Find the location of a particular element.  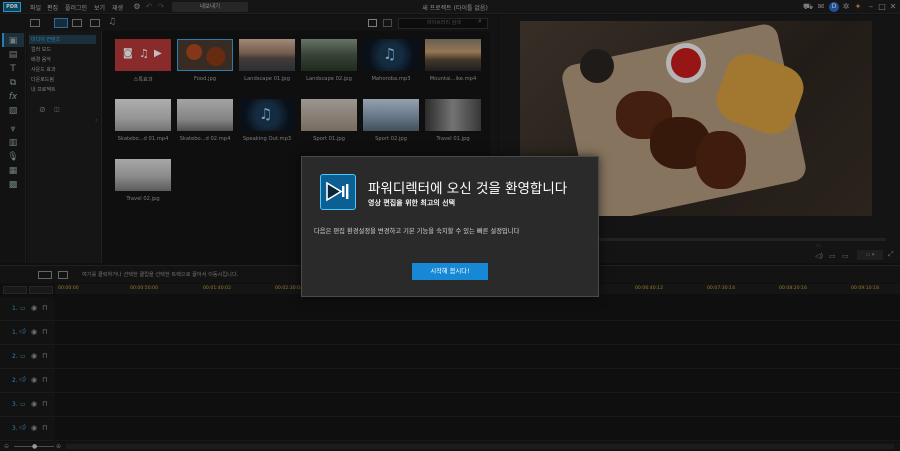

dialog-title: 파워디렉터에 오신 것을 환영합니다 is located at coordinates (468, 189).